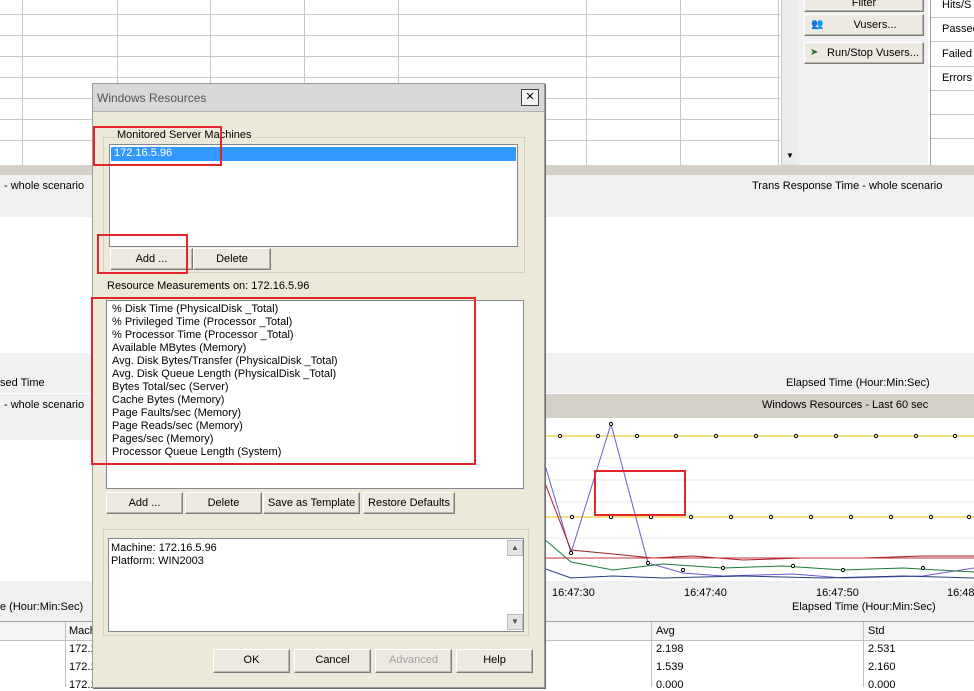  What do you see at coordinates (960, 593) in the screenshot?
I see `x-tick-label: 16:48` at bounding box center [960, 593].